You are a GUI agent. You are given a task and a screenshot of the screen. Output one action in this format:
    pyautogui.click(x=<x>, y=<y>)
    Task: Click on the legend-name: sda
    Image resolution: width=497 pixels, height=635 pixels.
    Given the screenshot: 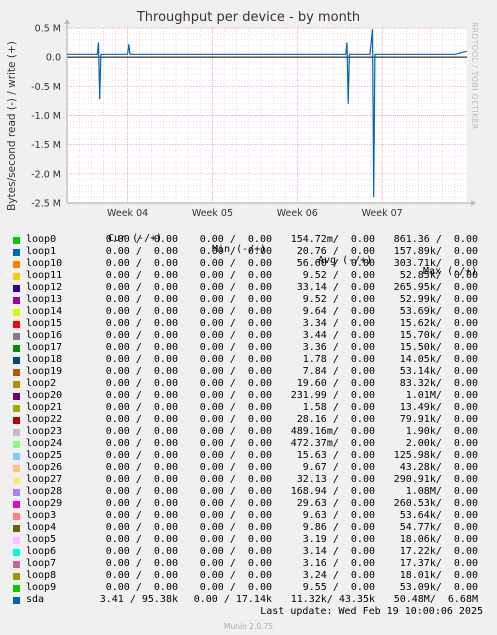 What is the action you would take?
    pyautogui.click(x=35, y=599)
    